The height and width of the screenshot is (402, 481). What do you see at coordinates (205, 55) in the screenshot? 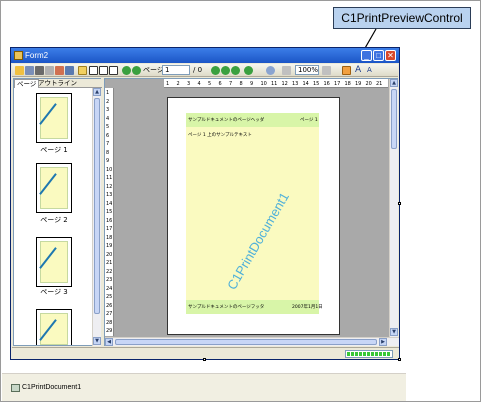
I see `window-titlebar: Form2 _ □ ✕` at bounding box center [205, 55].